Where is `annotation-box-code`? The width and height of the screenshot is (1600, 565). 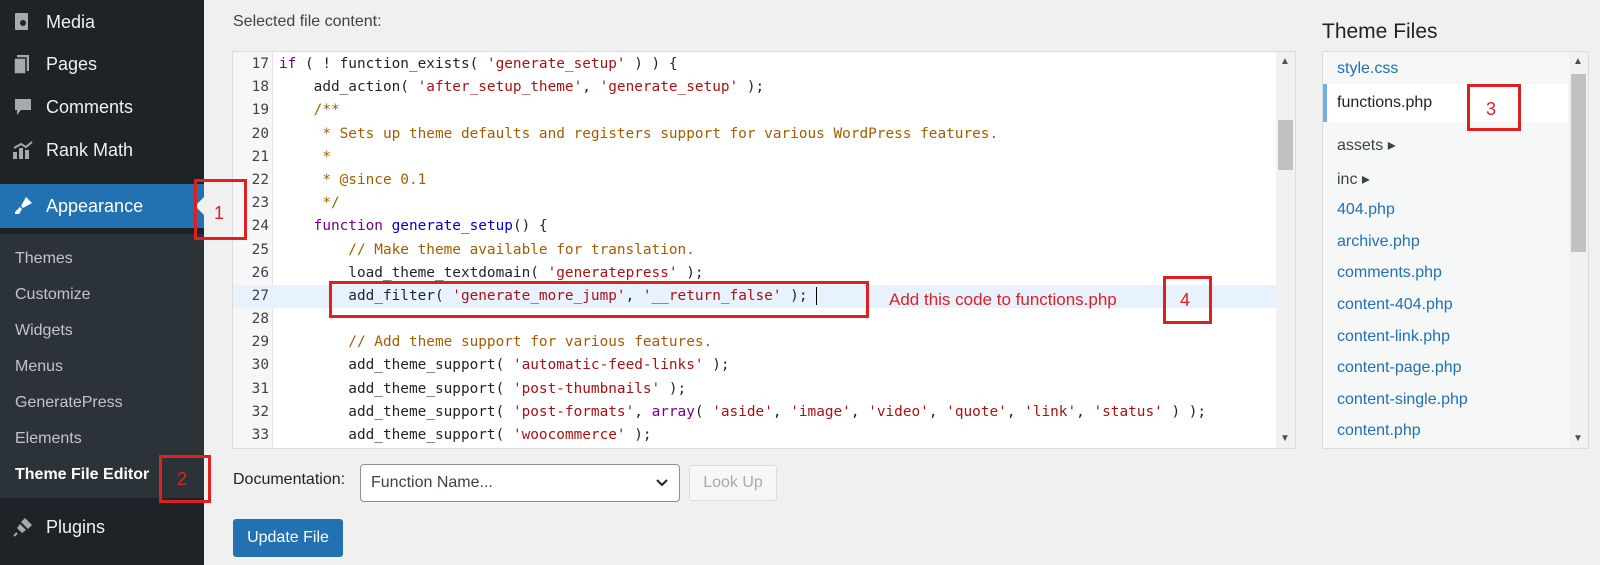 annotation-box-code is located at coordinates (599, 299).